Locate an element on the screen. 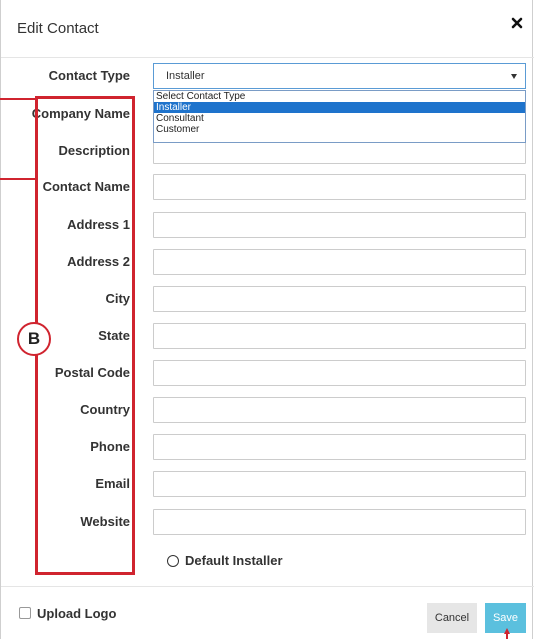  close-icon is located at coordinates (517, 23).